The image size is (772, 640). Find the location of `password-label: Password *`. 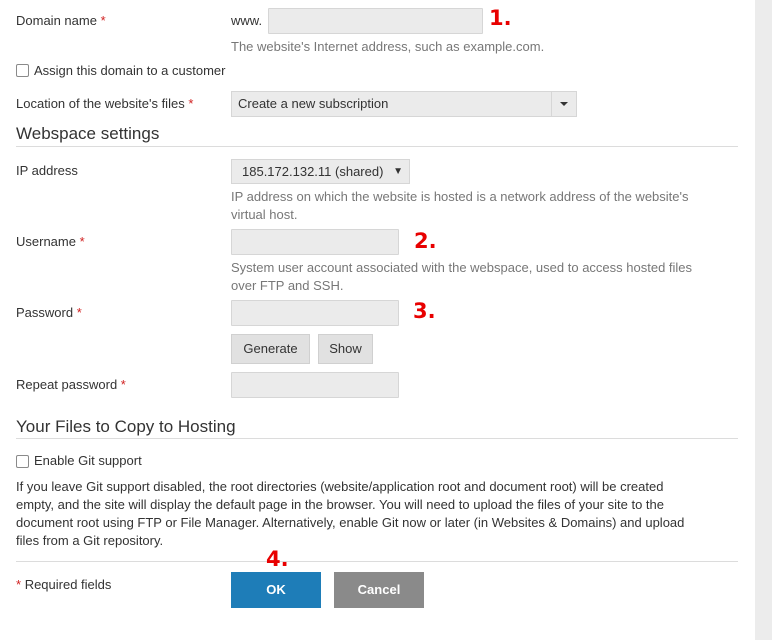

password-label: Password * is located at coordinates (49, 312).